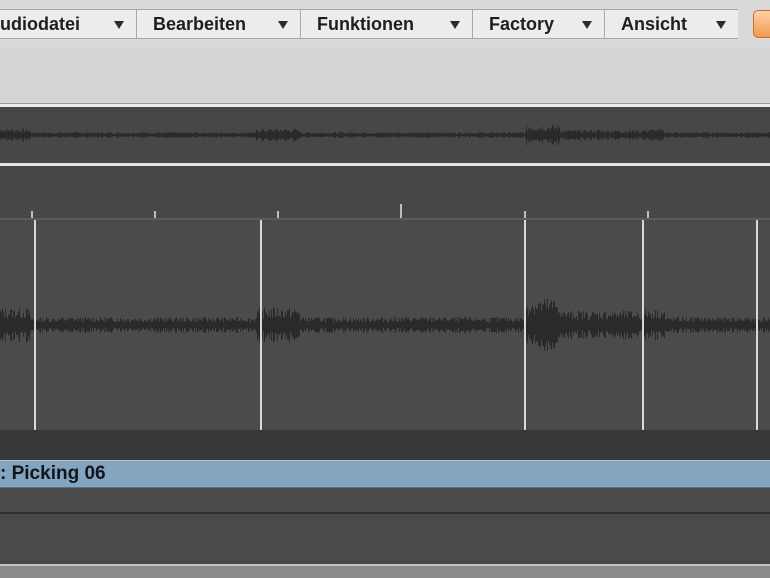 This screenshot has height=578, width=770. I want to click on overview-waveform-path, so click(385, 135).